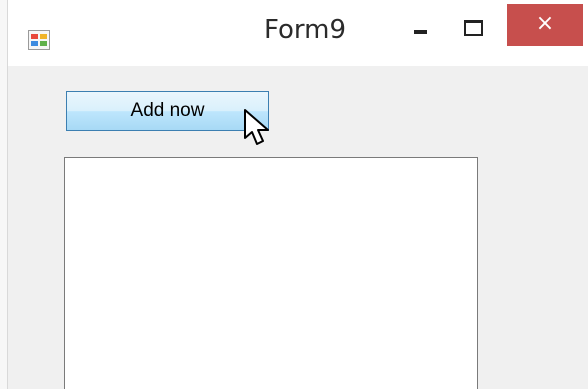 The height and width of the screenshot is (389, 588). What do you see at coordinates (477, 25) in the screenshot?
I see `maximize-icon` at bounding box center [477, 25].